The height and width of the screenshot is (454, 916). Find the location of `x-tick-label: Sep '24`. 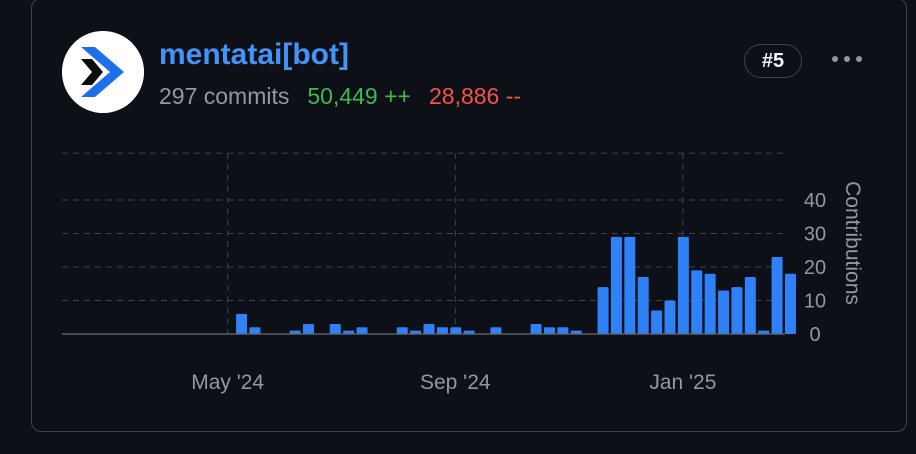

x-tick-label: Sep '24 is located at coordinates (455, 382).